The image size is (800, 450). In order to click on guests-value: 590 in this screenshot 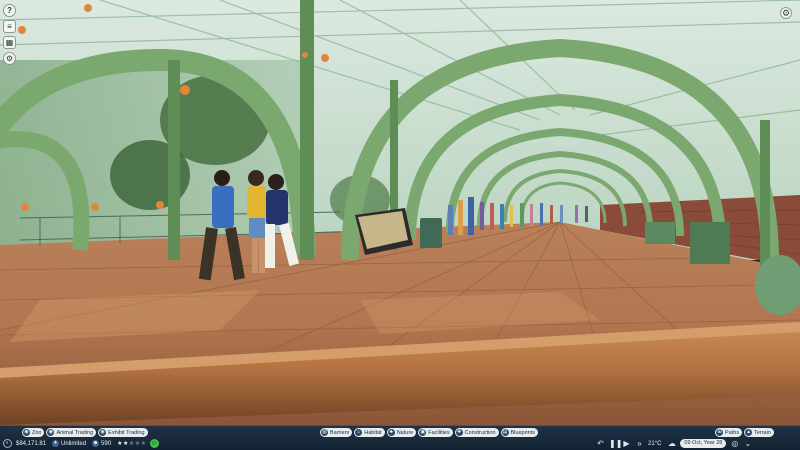, I will do `click(106, 443)`.